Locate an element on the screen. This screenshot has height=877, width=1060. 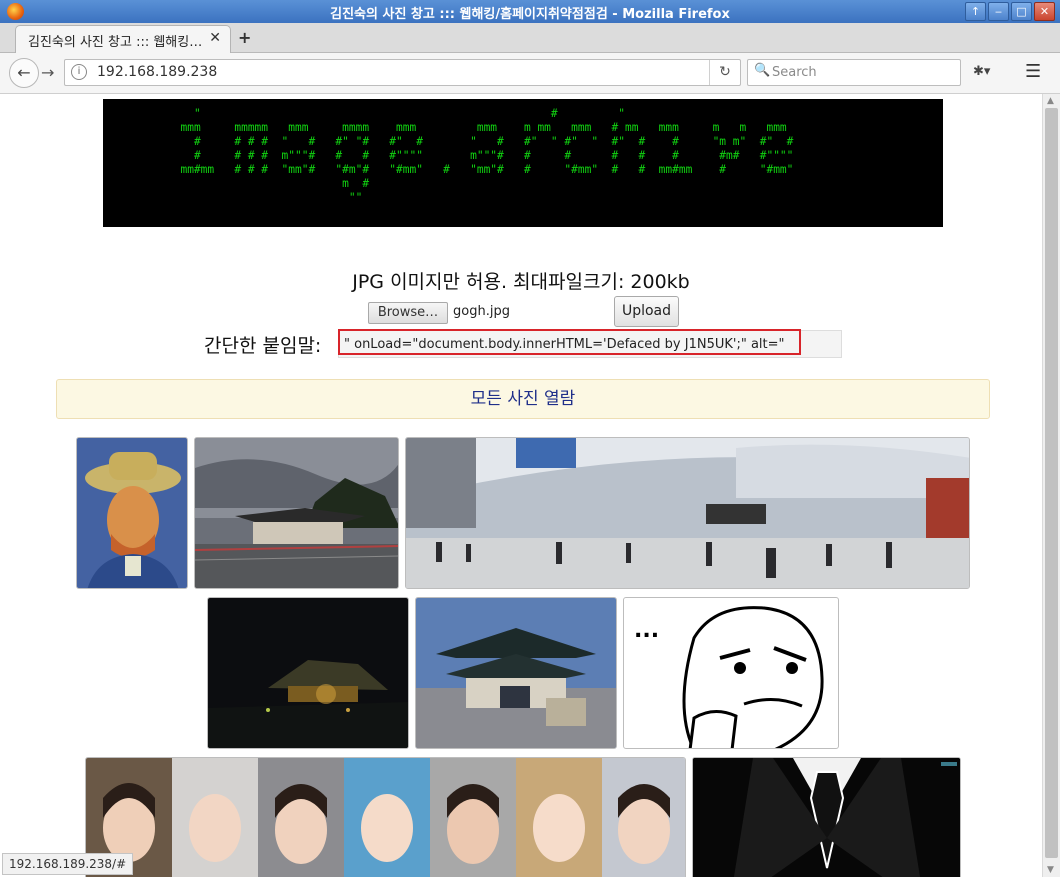
tab-close-icon: ✕ is located at coordinates (215, 38).